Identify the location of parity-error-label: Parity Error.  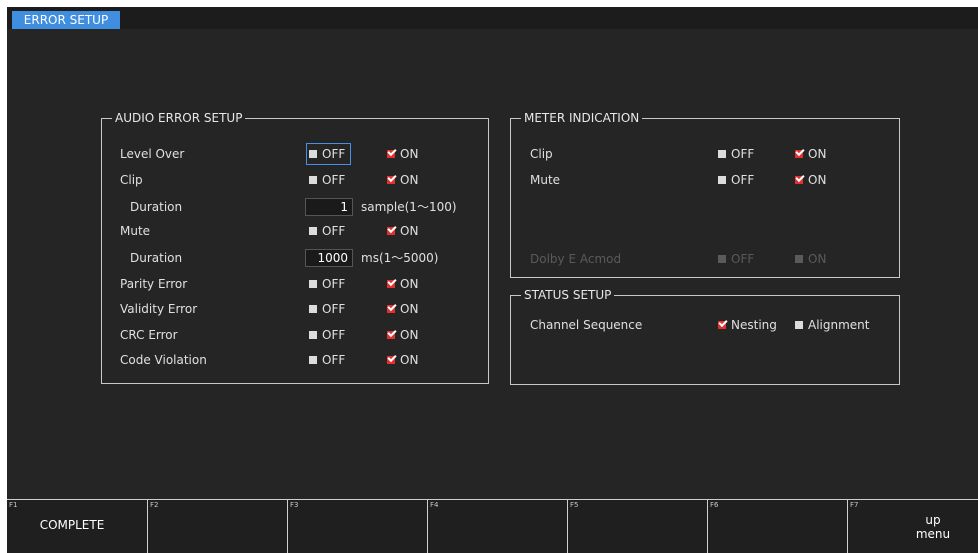
(154, 284).